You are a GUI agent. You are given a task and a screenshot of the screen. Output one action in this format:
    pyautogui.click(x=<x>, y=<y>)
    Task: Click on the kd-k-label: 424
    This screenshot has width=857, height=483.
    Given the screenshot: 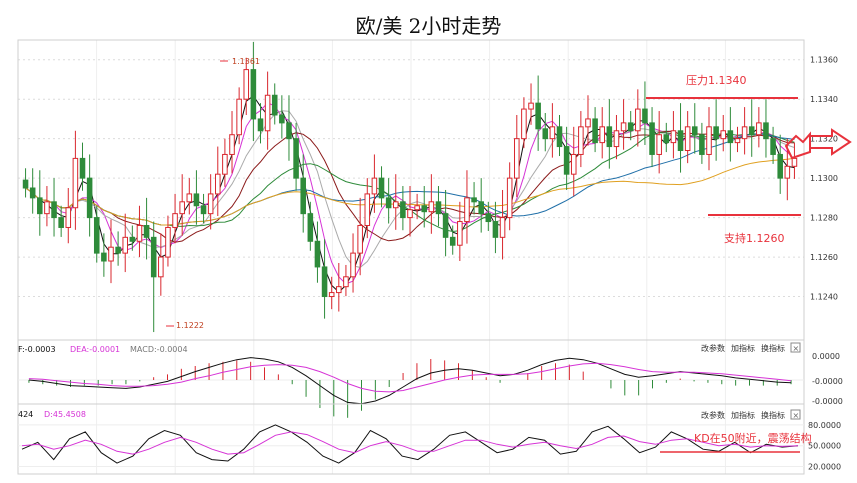 What is the action you would take?
    pyautogui.click(x=25, y=414)
    